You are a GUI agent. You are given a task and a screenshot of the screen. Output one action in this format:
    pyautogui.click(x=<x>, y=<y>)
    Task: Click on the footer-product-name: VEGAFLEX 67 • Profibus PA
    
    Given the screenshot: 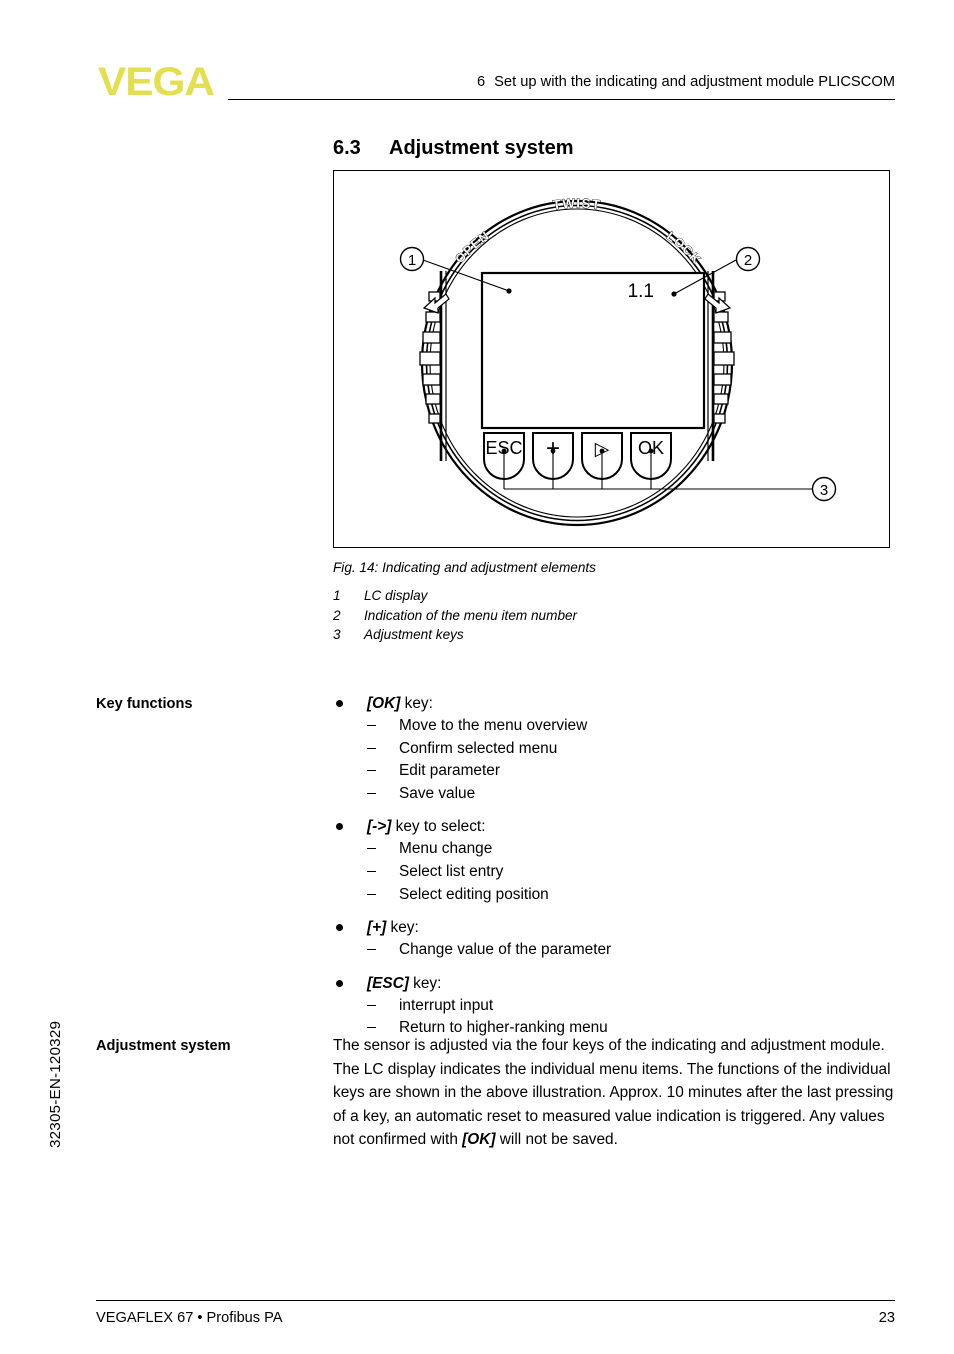 What is the action you would take?
    pyautogui.click(x=189, y=1318)
    